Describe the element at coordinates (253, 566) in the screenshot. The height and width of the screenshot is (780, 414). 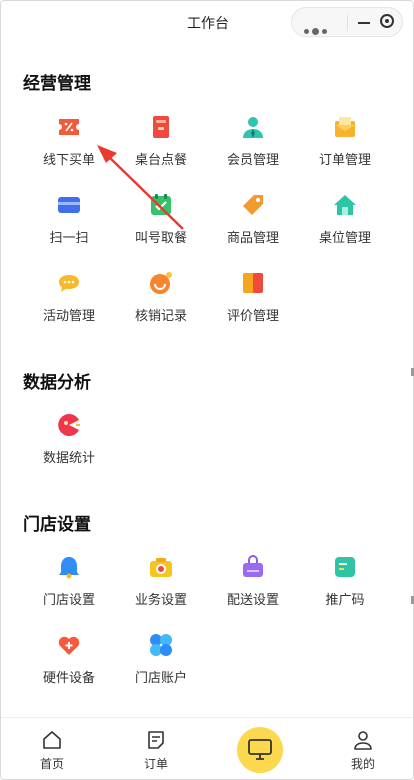
I see `bag-icon` at that location.